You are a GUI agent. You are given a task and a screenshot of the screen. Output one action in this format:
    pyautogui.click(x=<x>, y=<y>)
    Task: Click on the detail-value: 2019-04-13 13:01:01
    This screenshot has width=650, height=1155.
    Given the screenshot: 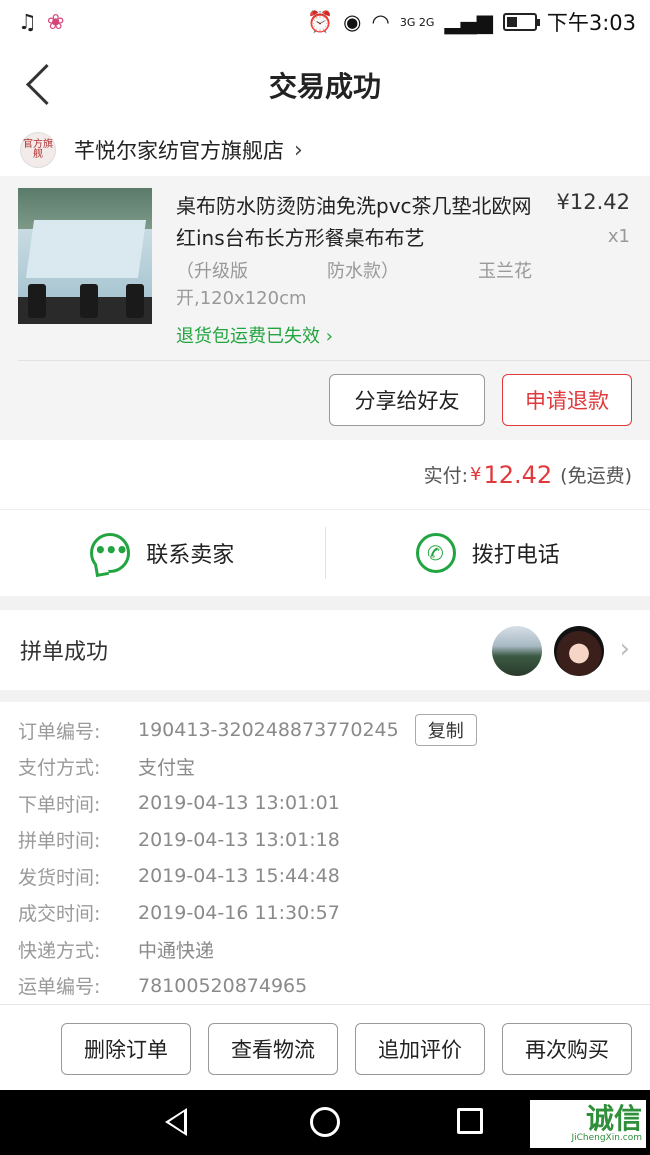 What is the action you would take?
    pyautogui.click(x=239, y=803)
    